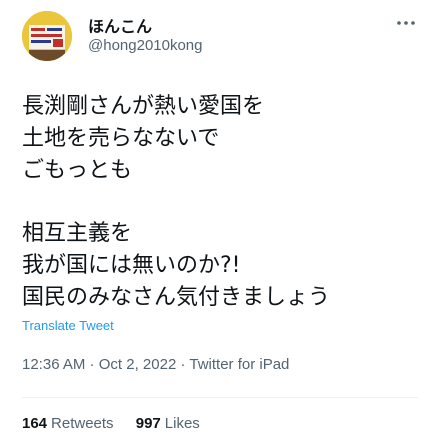  I want to click on display-name: ほんこん, so click(120, 25).